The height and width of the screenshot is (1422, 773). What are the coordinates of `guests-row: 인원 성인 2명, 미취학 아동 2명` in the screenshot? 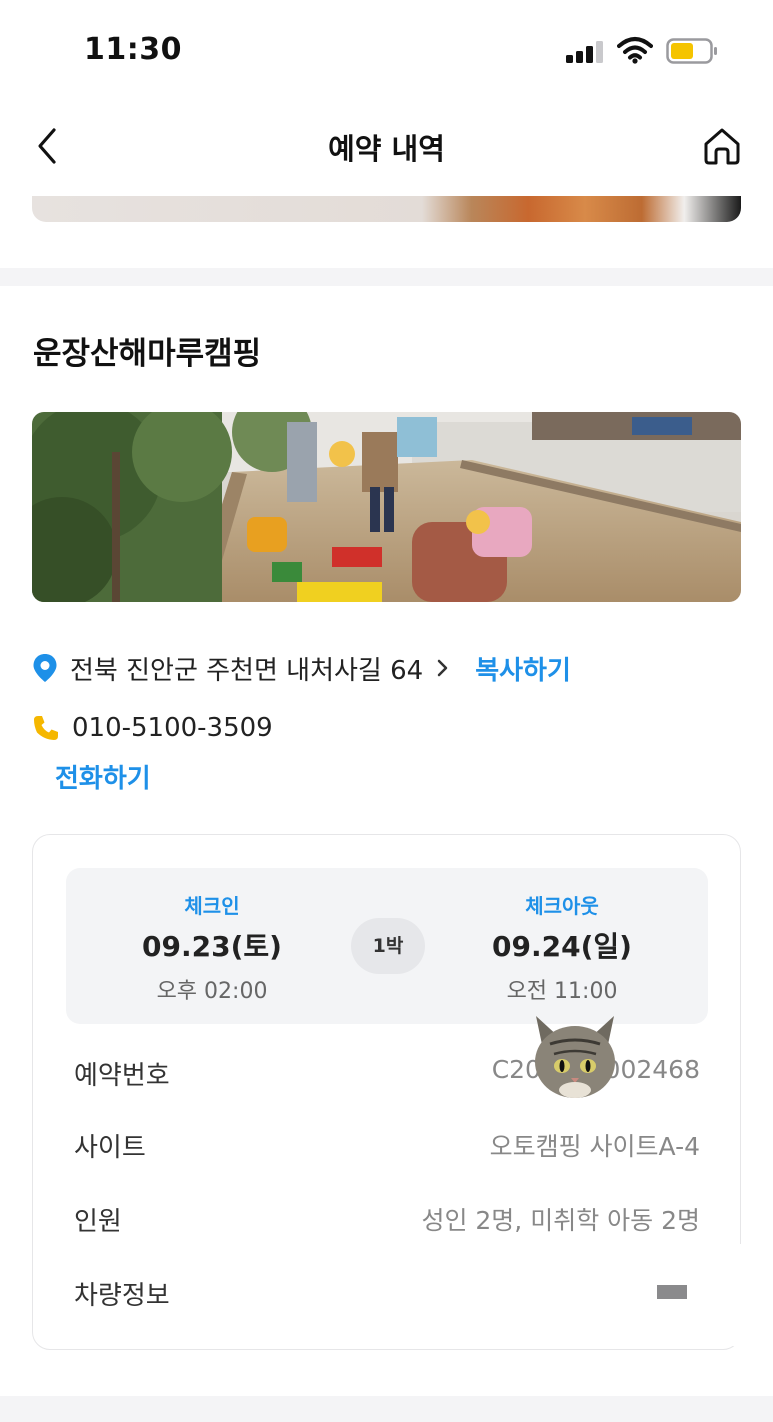 It's located at (387, 1217).